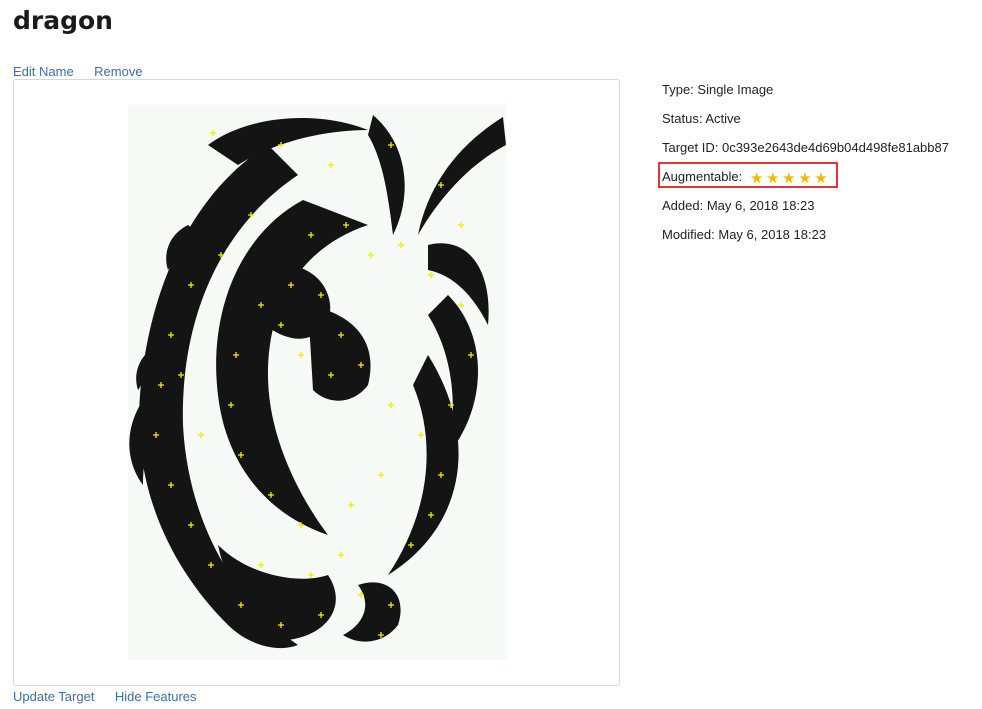 This screenshot has width=982, height=709. I want to click on page-title: dragon, so click(63, 20).